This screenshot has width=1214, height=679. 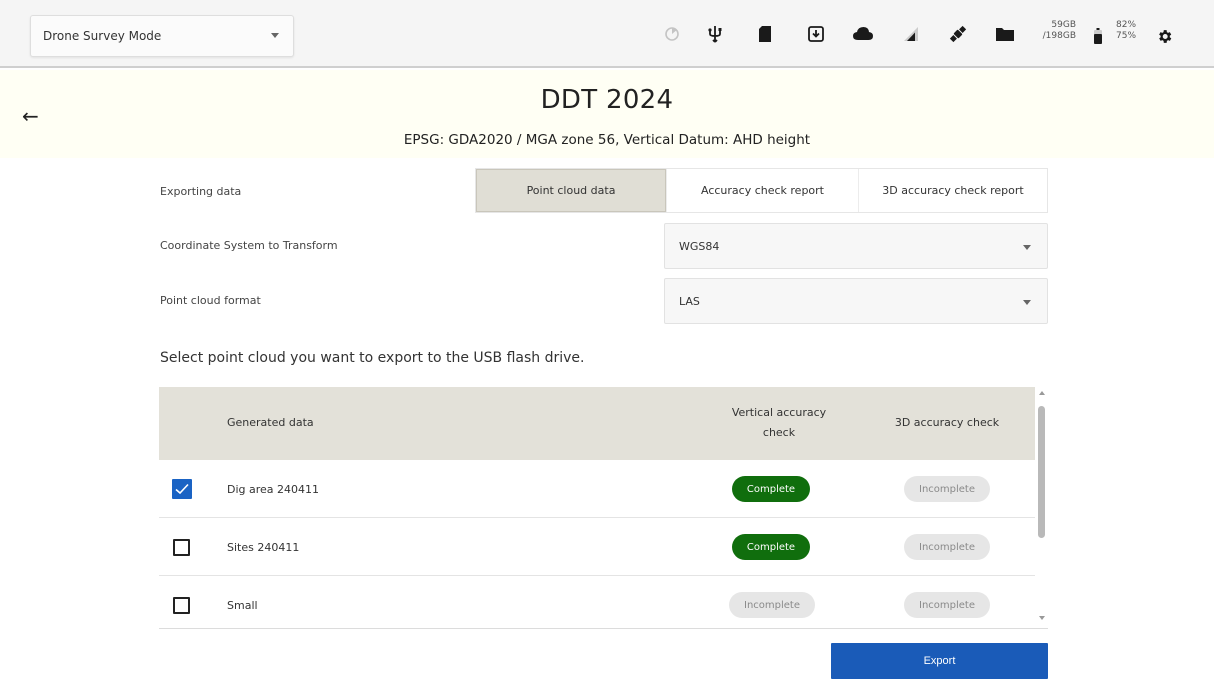 I want to click on export-button: Export, so click(x=939, y=661).